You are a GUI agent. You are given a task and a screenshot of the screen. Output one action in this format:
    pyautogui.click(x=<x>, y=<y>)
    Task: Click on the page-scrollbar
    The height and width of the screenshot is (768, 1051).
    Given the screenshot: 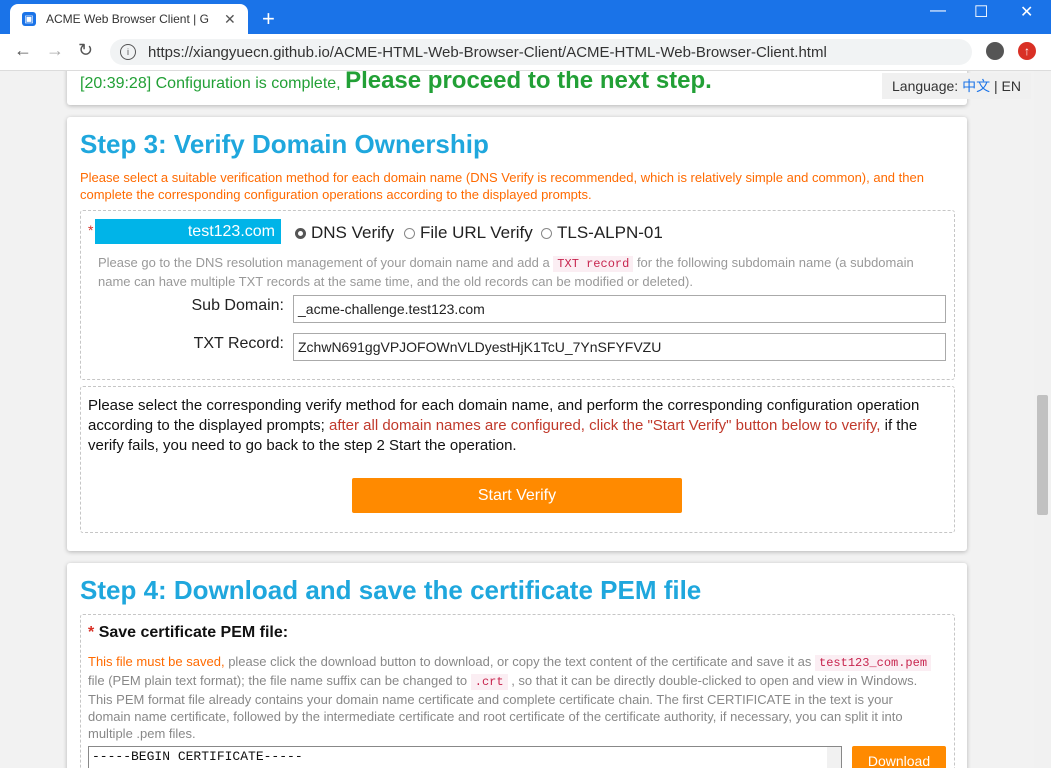 What is the action you would take?
    pyautogui.click(x=1042, y=419)
    